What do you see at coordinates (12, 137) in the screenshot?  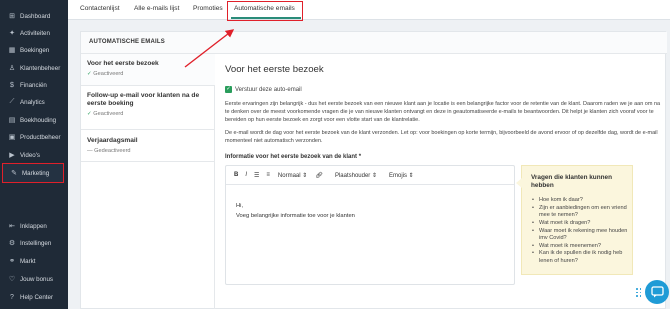 I see `box-icon: ▣` at bounding box center [12, 137].